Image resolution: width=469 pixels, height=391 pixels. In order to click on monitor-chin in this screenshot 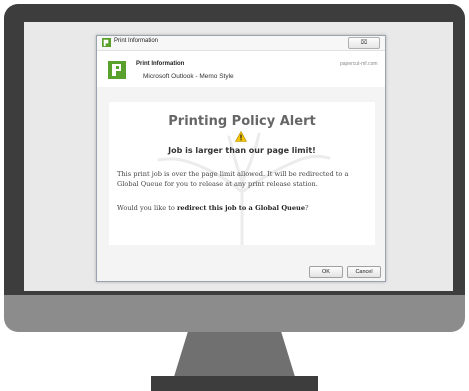, I will do `click(234, 313)`.